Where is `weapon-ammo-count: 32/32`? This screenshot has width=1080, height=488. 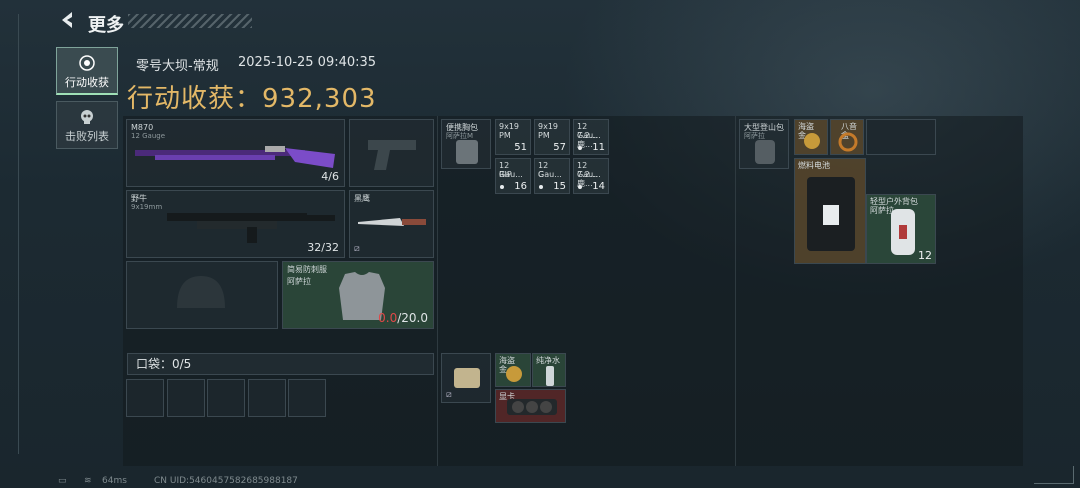
weapon-ammo-count: 32/32 is located at coordinates (323, 247).